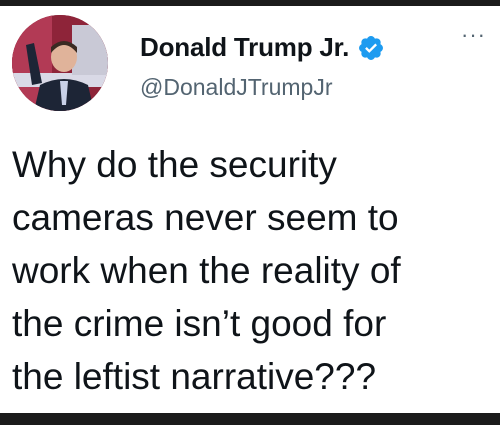 This screenshot has width=500, height=425. What do you see at coordinates (250, 419) in the screenshot?
I see `bottom-border` at bounding box center [250, 419].